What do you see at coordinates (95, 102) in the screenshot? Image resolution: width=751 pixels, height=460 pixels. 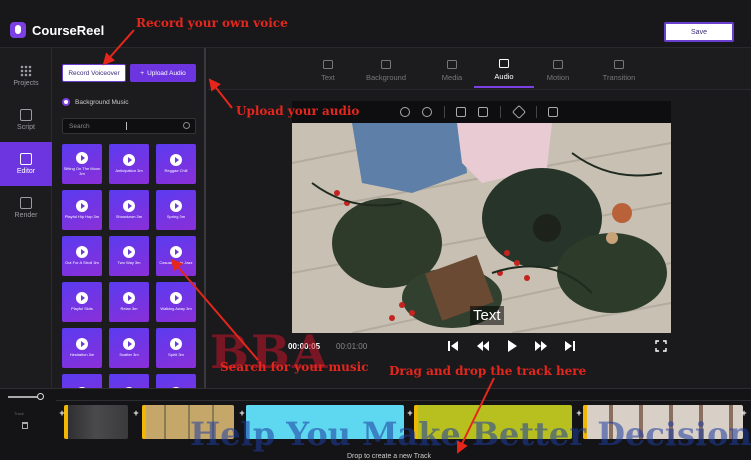 I see `background-music-option: Background Music` at bounding box center [95, 102].